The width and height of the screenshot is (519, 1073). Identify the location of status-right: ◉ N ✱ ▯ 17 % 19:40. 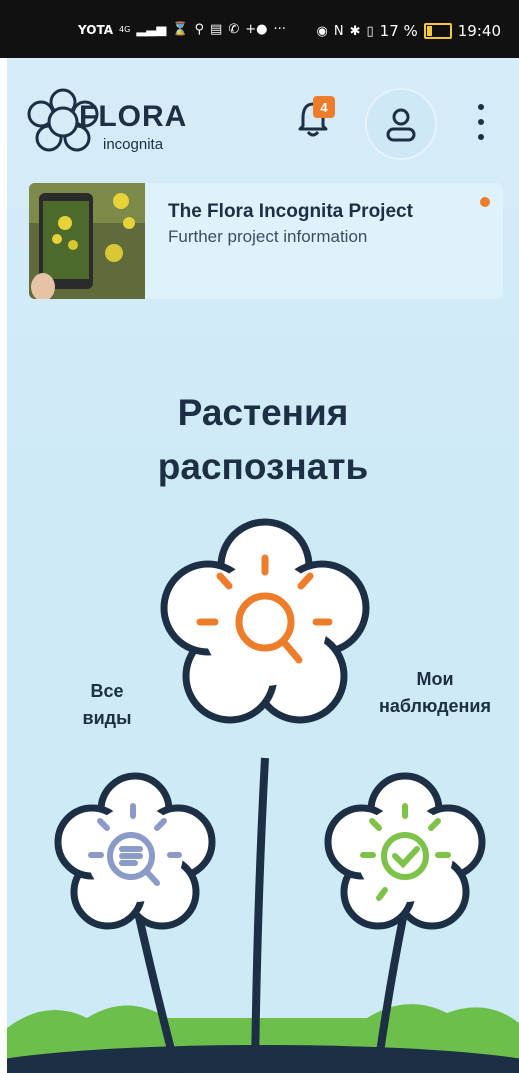
(409, 31).